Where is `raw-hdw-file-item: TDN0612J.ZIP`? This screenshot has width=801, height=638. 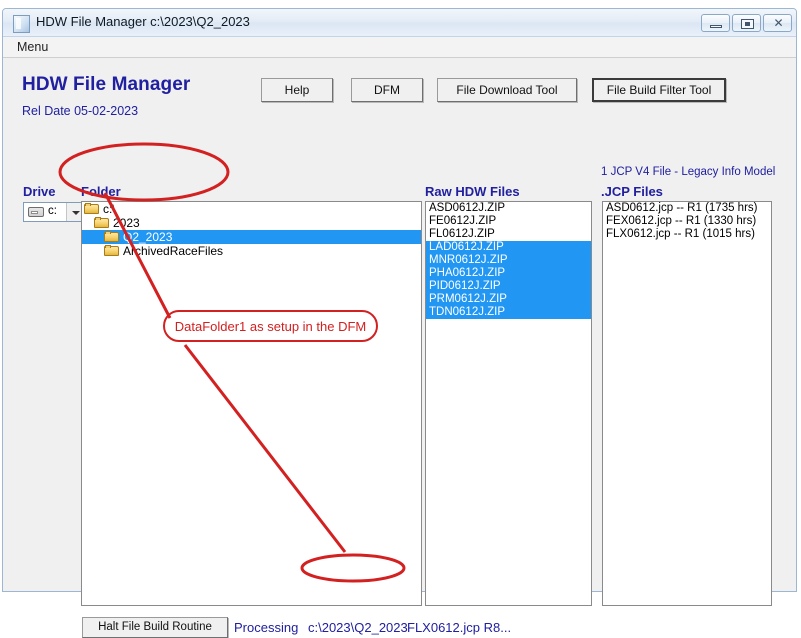 raw-hdw-file-item: TDN0612J.ZIP is located at coordinates (508, 312).